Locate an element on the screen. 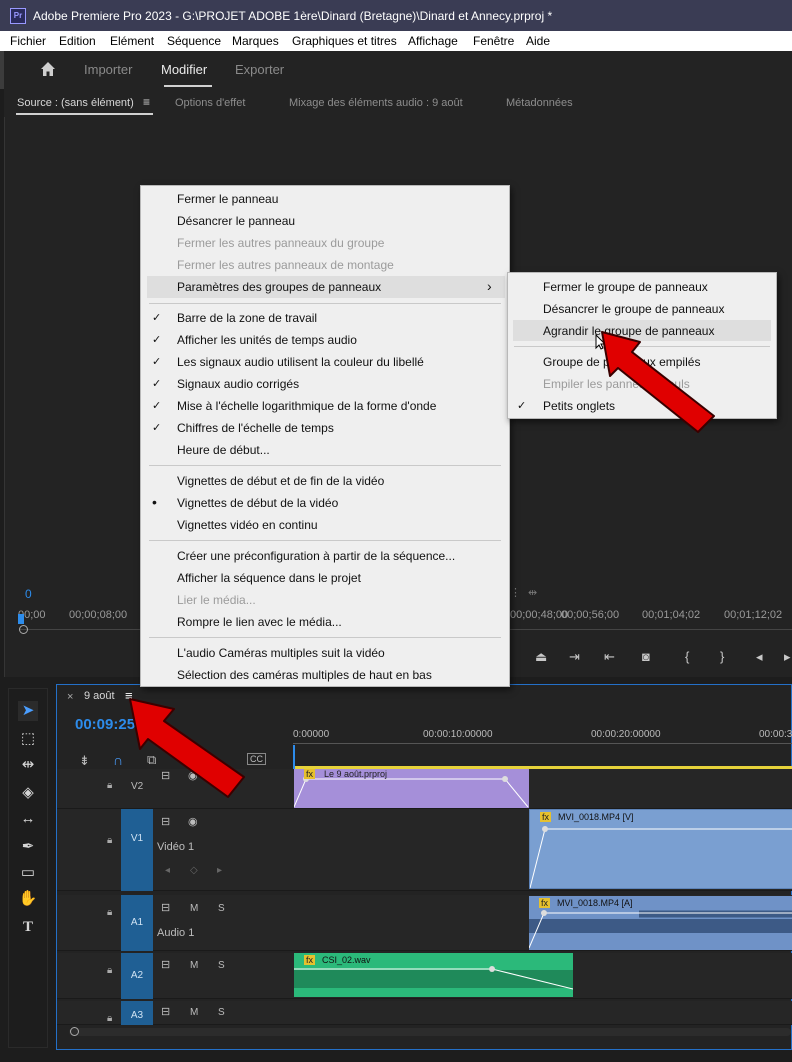 This screenshot has width=792, height=1062. prev-keyframe-icon: ◂ is located at coordinates (167, 870).